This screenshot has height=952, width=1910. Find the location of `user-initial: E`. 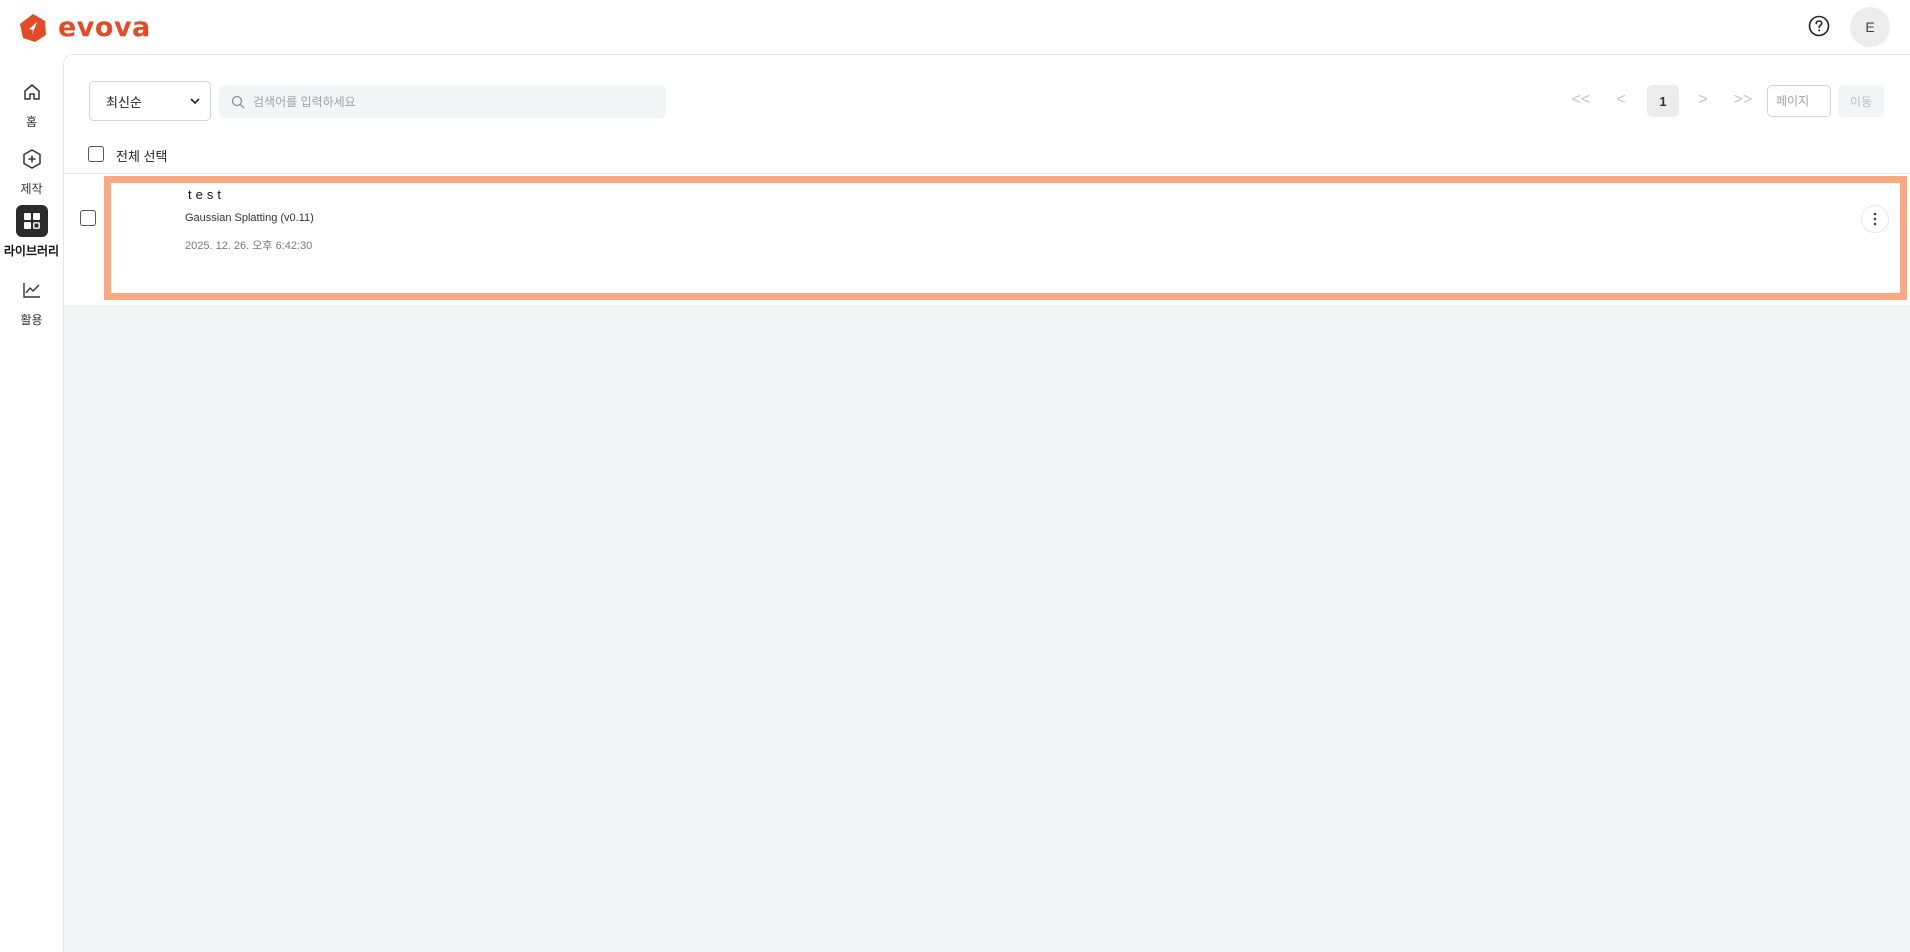

user-initial: E is located at coordinates (1870, 27).